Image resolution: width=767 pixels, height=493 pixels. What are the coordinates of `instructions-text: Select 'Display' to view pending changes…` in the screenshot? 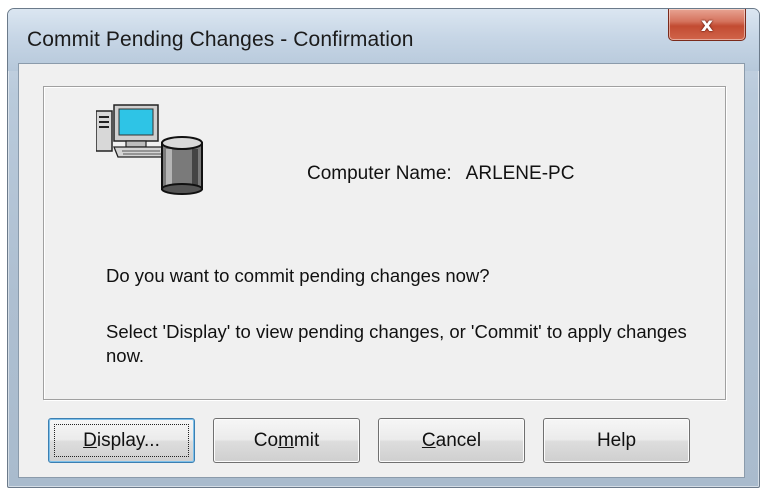 It's located at (396, 343).